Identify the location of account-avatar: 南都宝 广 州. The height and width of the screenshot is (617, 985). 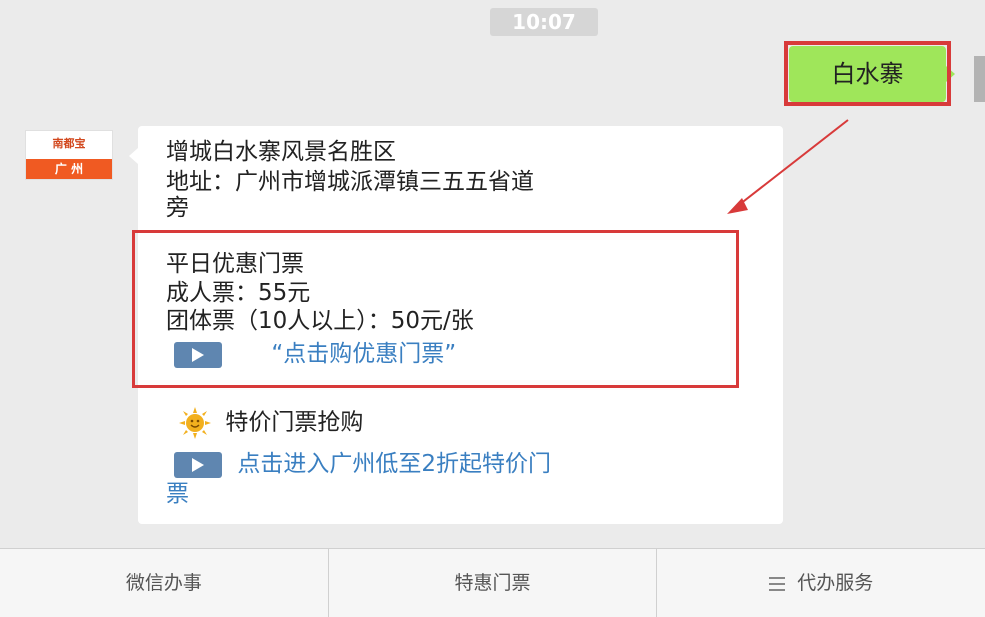
(69, 155).